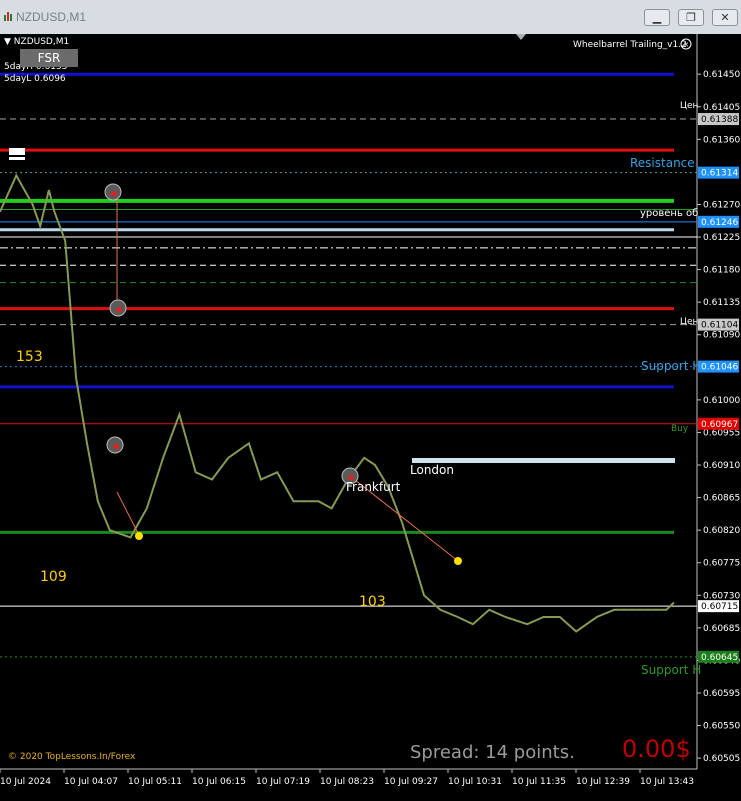 The height and width of the screenshot is (801, 741). What do you see at coordinates (411, 782) in the screenshot?
I see `time-tick-label: 10 Jul 09:27` at bounding box center [411, 782].